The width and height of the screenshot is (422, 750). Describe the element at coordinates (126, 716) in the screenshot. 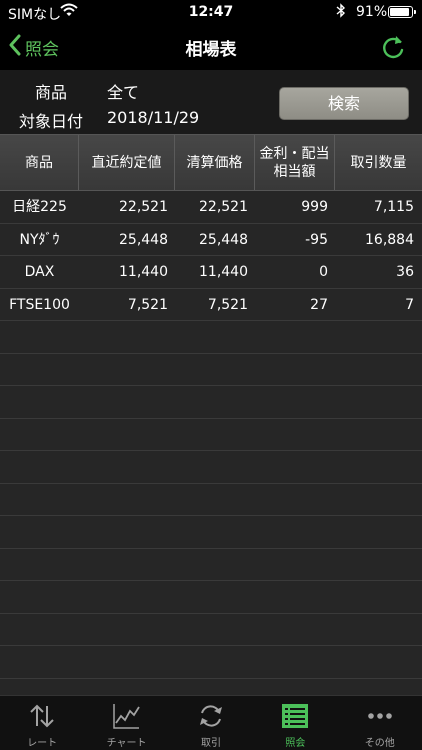

I see `line-chart-icon` at that location.